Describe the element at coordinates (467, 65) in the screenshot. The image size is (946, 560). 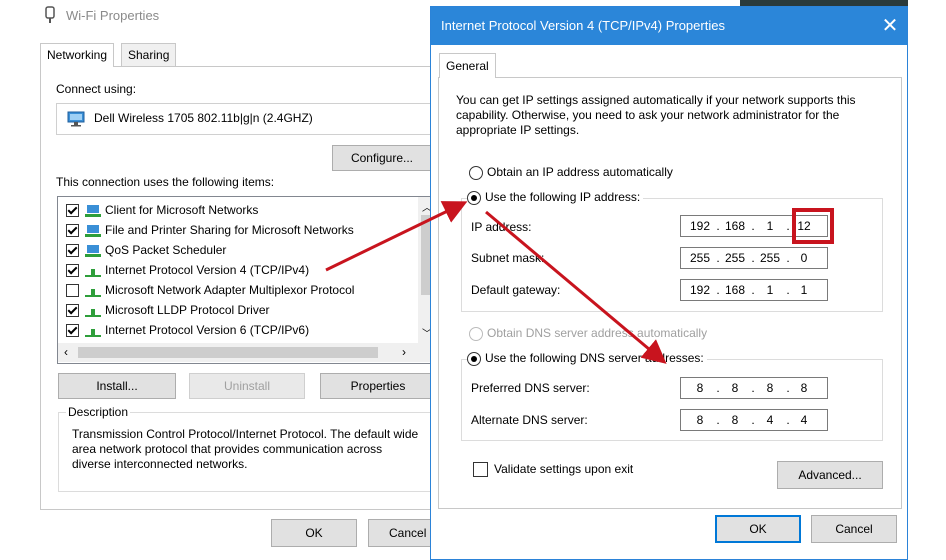
I see `tab-general: General` at that location.